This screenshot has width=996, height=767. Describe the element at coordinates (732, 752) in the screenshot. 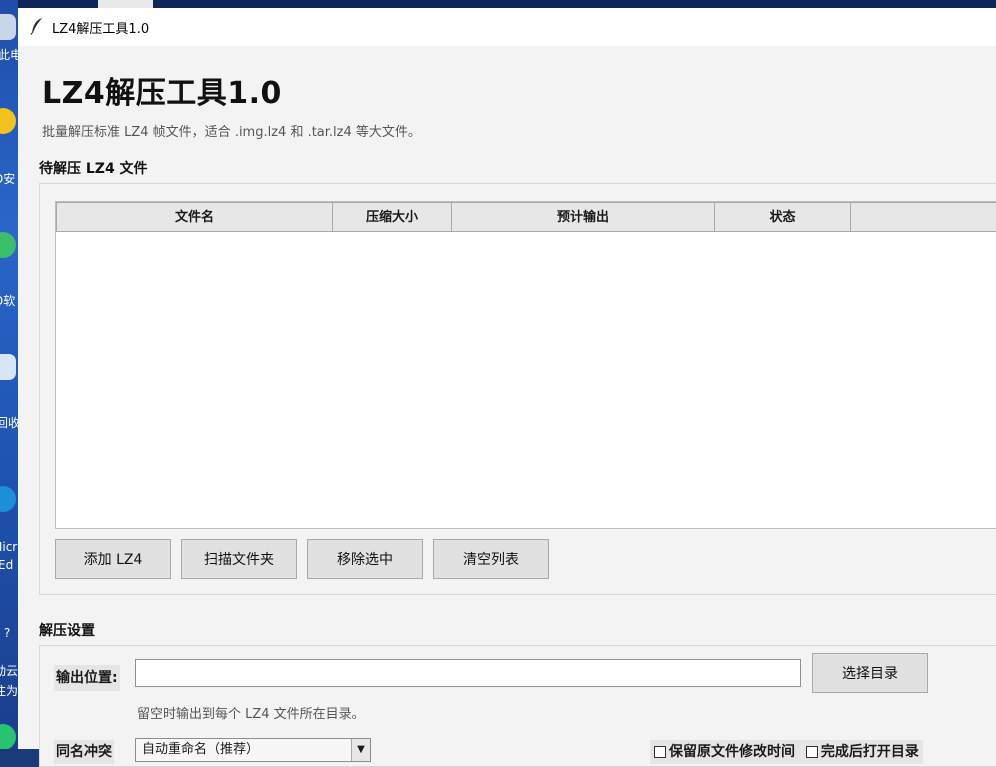

I see `keep-mtime-label: 保留原文件修改时间` at that location.